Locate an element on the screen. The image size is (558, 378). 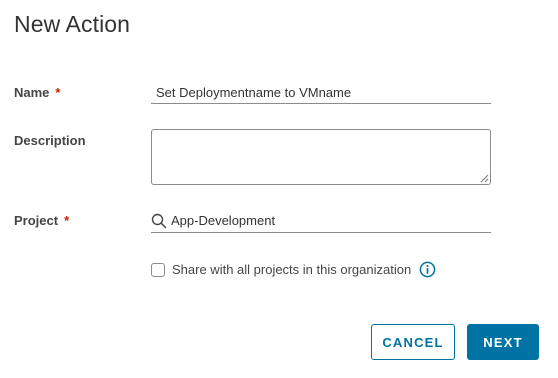
project-label: Project is located at coordinates (36, 220).